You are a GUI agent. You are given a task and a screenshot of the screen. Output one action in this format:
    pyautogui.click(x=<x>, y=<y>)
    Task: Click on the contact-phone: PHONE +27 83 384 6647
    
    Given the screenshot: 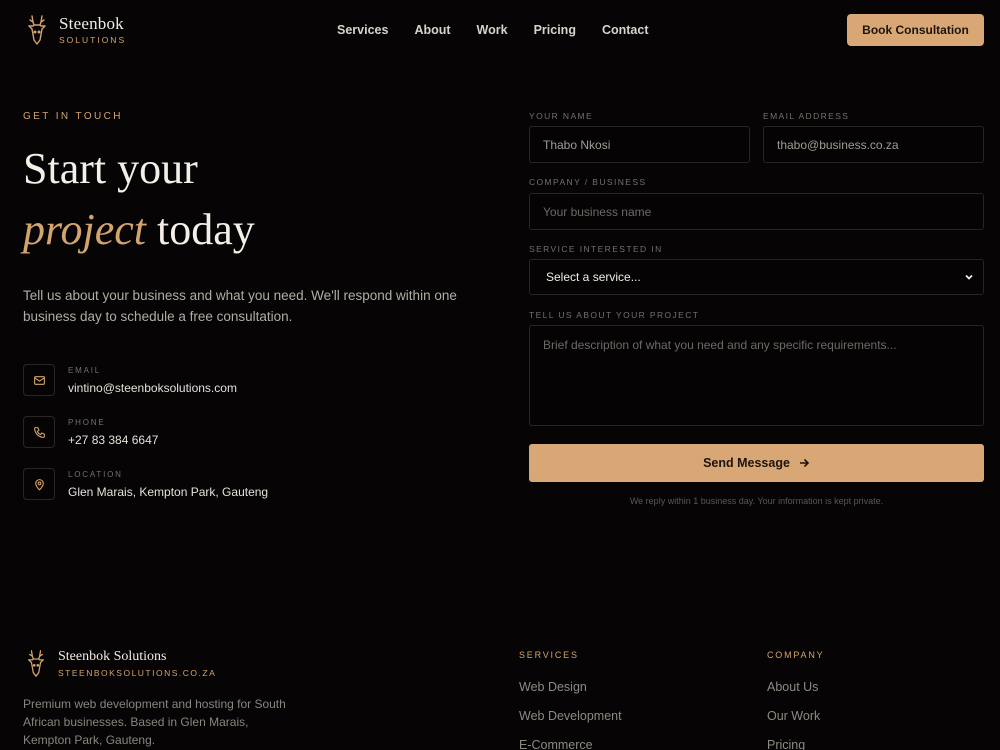 What is the action you would take?
    pyautogui.click(x=90, y=432)
    